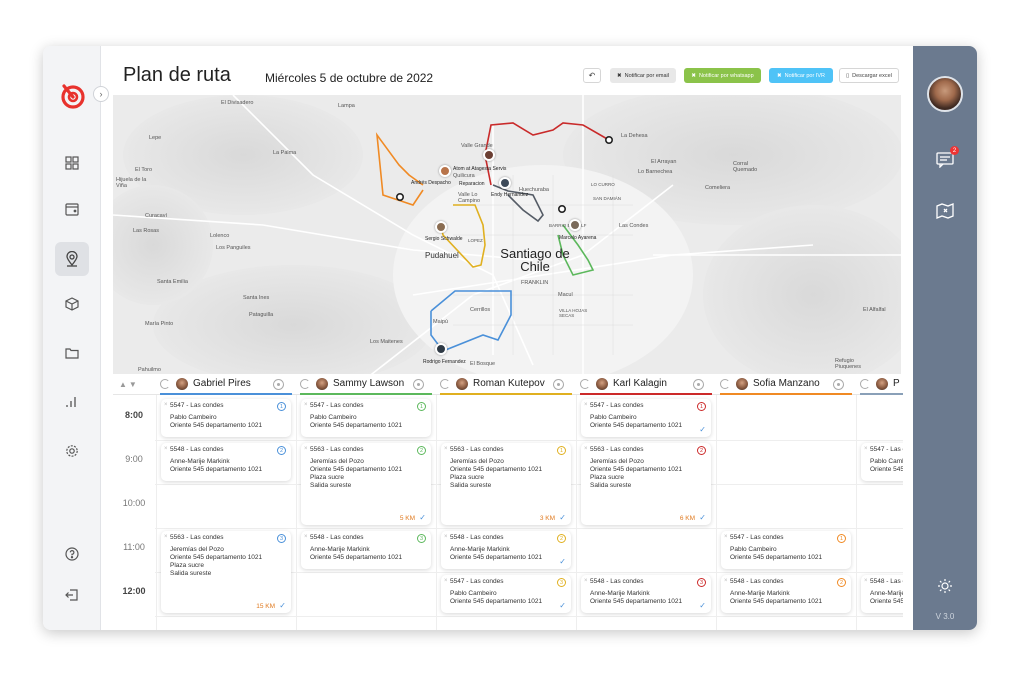 The height and width of the screenshot is (682, 1024). Describe the element at coordinates (386, 342) in the screenshot. I see `map-label: Los Maitenes` at that location.